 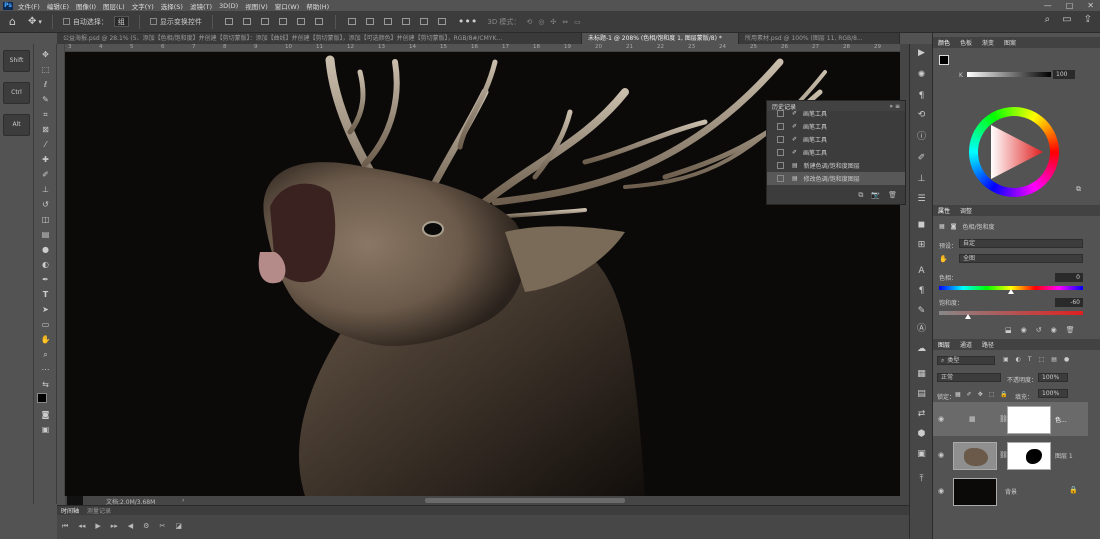 What do you see at coordinates (921, 271) in the screenshot?
I see `character-icon: A` at bounding box center [921, 271].